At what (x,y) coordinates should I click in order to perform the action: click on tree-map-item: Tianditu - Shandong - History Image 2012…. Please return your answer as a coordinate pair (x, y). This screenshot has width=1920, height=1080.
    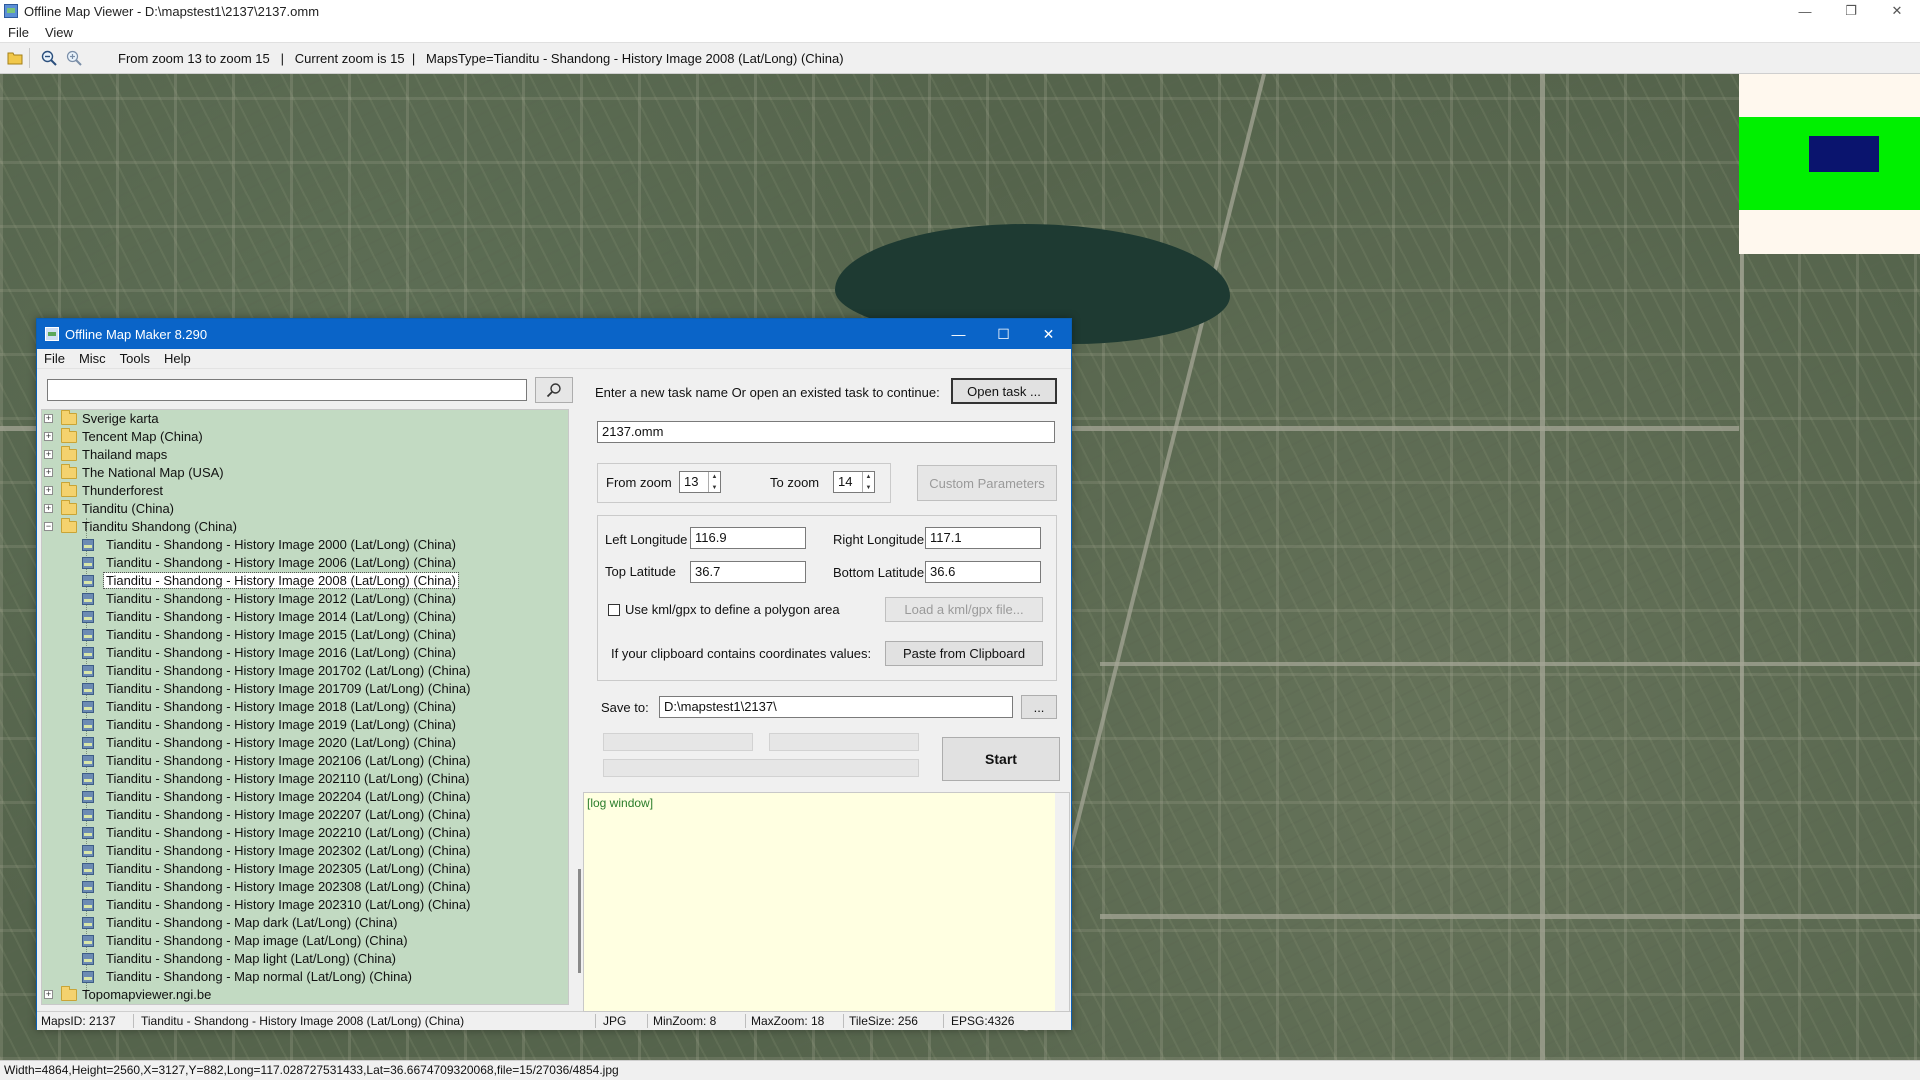
    Looking at the image, I should click on (305, 599).